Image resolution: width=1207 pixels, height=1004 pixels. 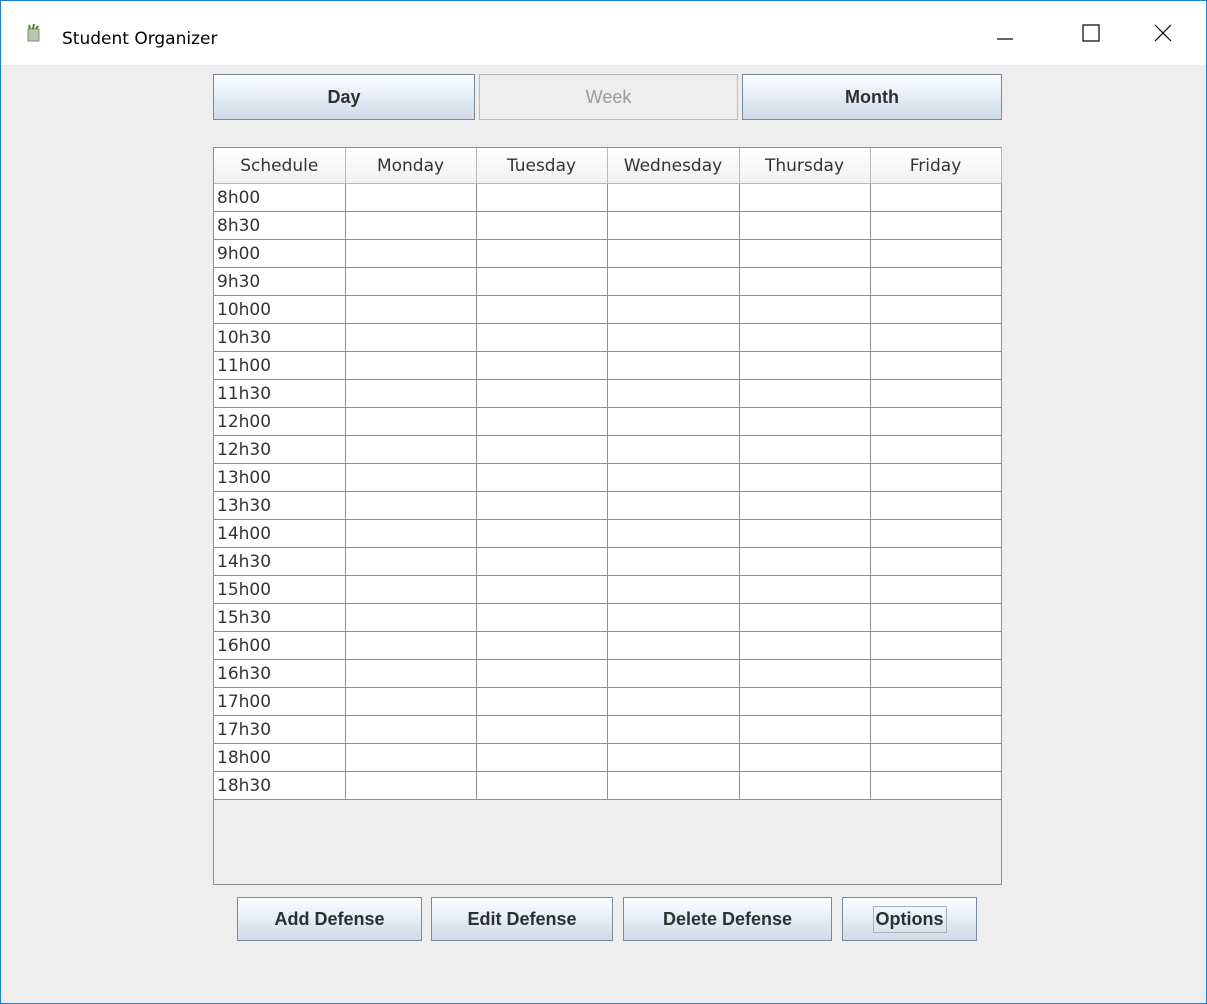 I want to click on time-slot-cell: 13h30, so click(x=280, y=505).